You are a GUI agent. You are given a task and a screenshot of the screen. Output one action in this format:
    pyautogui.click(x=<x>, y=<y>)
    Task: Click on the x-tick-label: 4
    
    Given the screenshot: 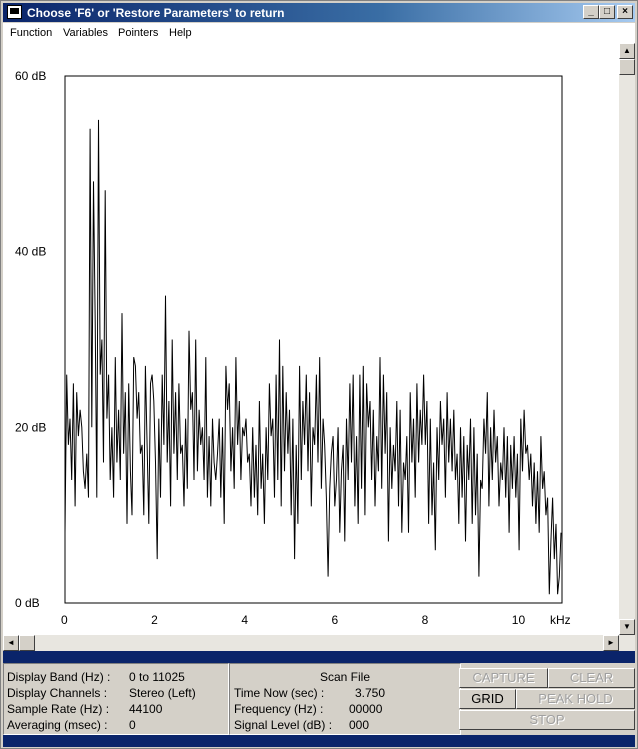 What is the action you would take?
    pyautogui.click(x=244, y=620)
    